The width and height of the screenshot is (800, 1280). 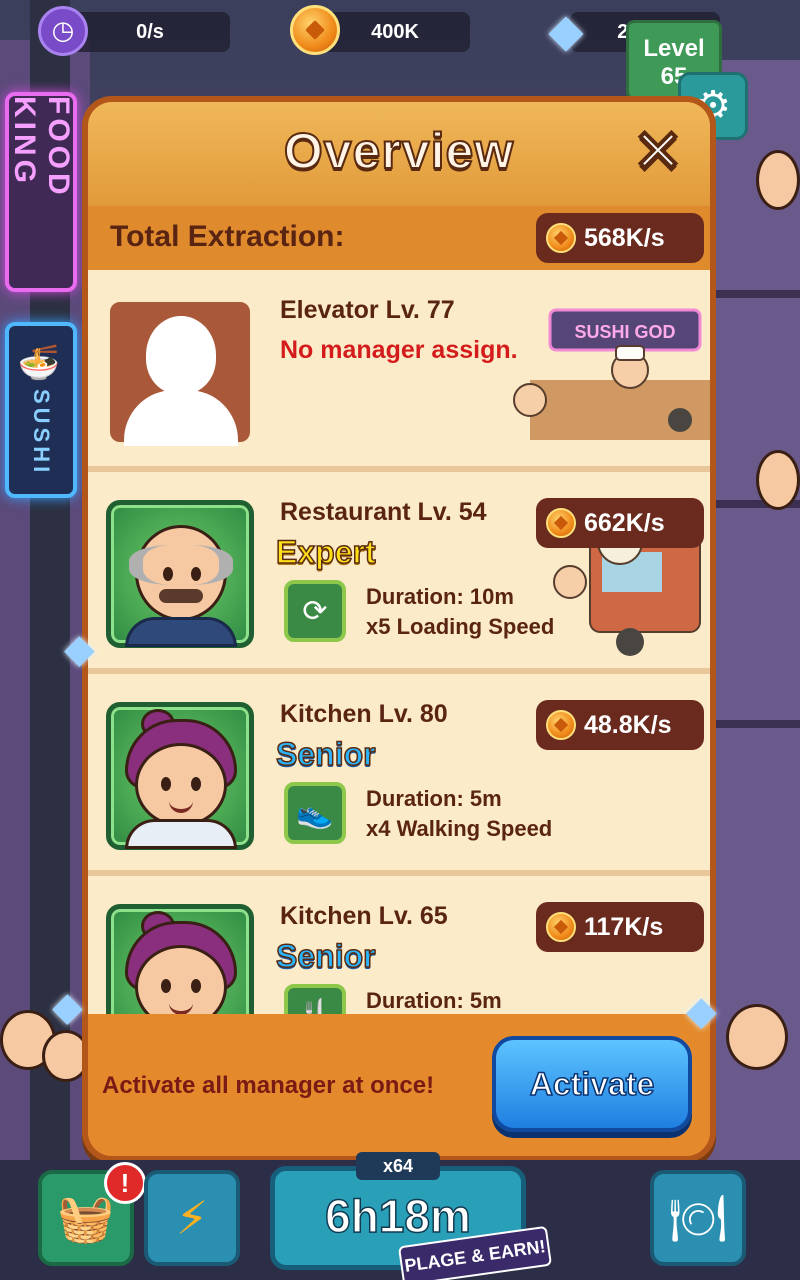 What do you see at coordinates (399, 350) in the screenshot?
I see `no-manager-status: No manager assign.` at bounding box center [399, 350].